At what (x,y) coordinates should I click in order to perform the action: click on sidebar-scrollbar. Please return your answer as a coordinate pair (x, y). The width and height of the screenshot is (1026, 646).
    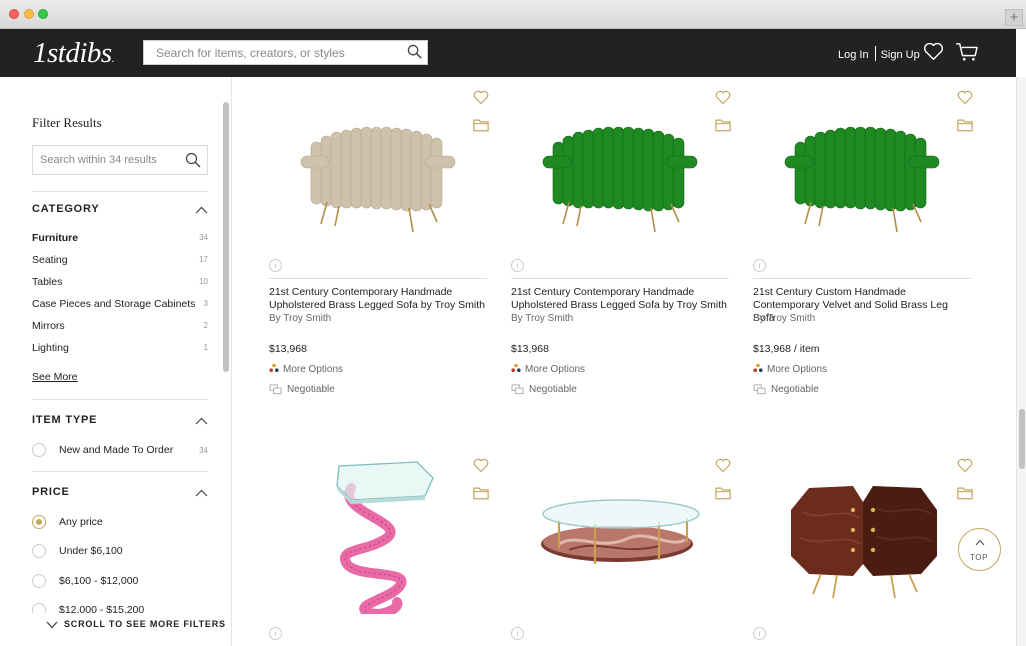
    Looking at the image, I should click on (226, 237).